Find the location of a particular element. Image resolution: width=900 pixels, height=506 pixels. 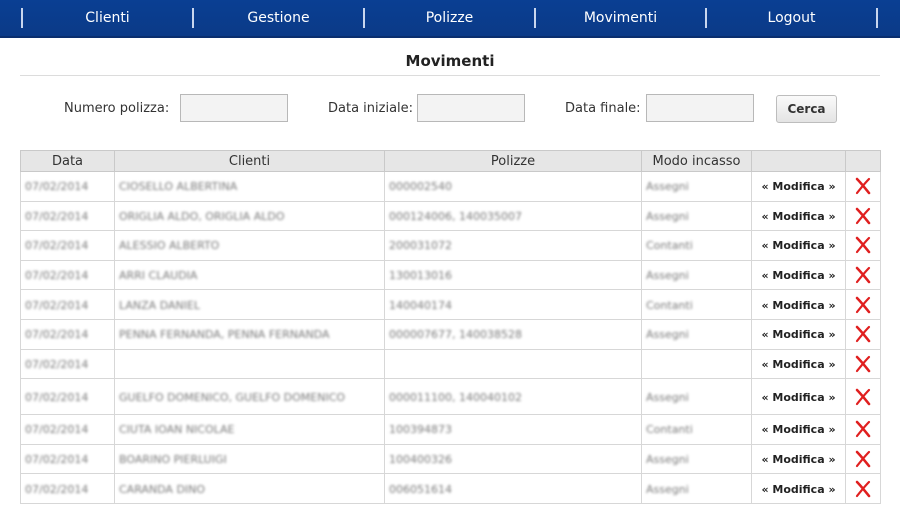

numero-polizza-input is located at coordinates (234, 108).